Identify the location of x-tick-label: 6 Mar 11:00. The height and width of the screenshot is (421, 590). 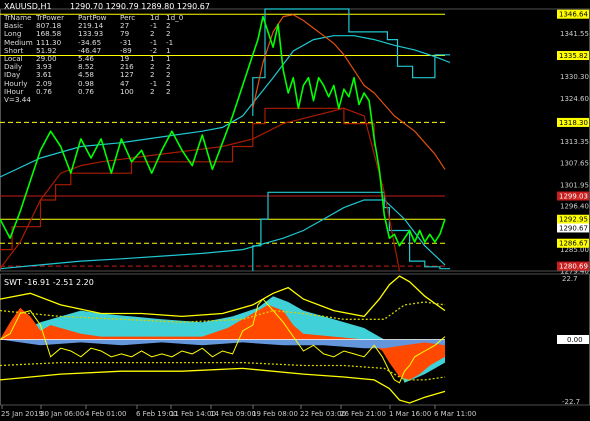
(455, 414).